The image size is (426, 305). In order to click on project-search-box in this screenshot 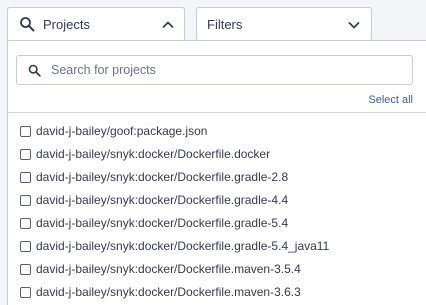, I will do `click(214, 70)`.